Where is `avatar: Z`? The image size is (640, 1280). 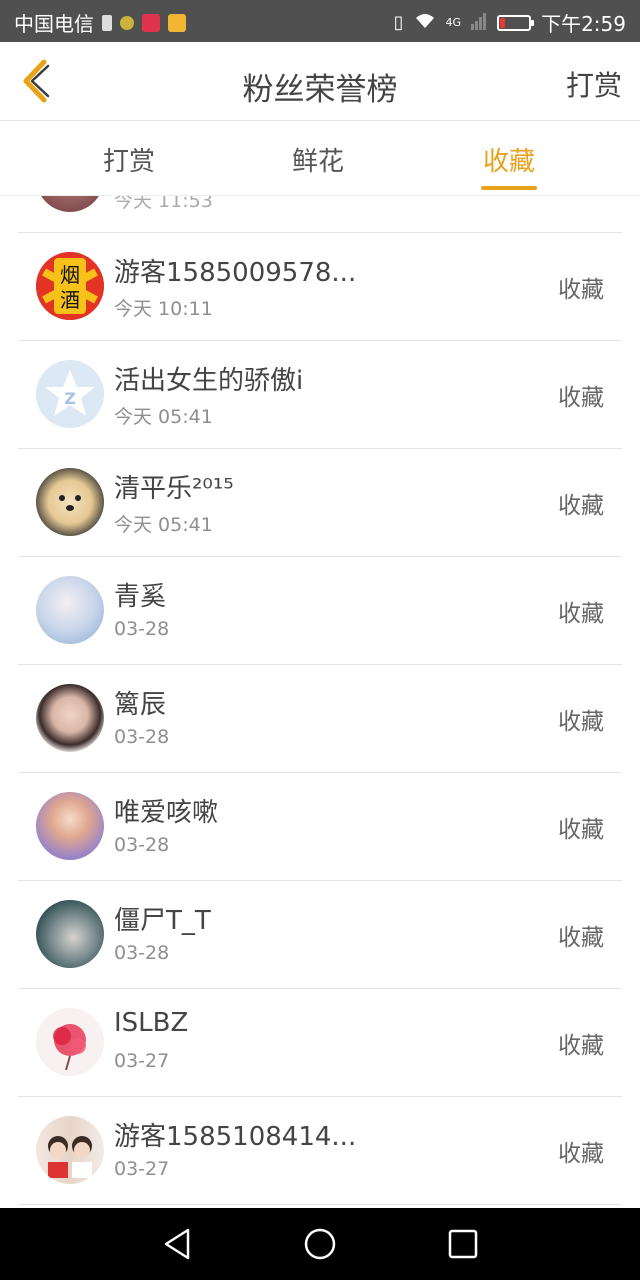
avatar: Z is located at coordinates (70, 394).